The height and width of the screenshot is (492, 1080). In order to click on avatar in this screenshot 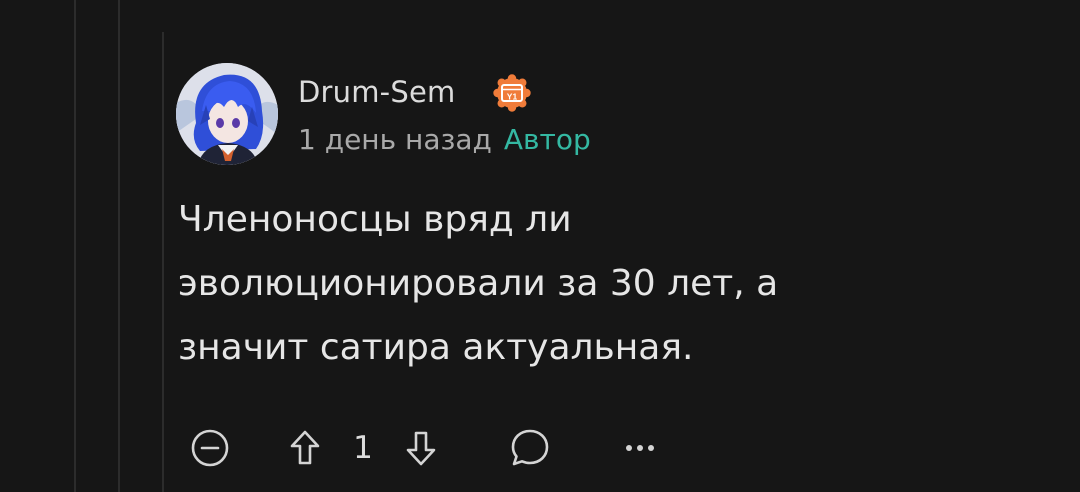, I will do `click(227, 114)`.